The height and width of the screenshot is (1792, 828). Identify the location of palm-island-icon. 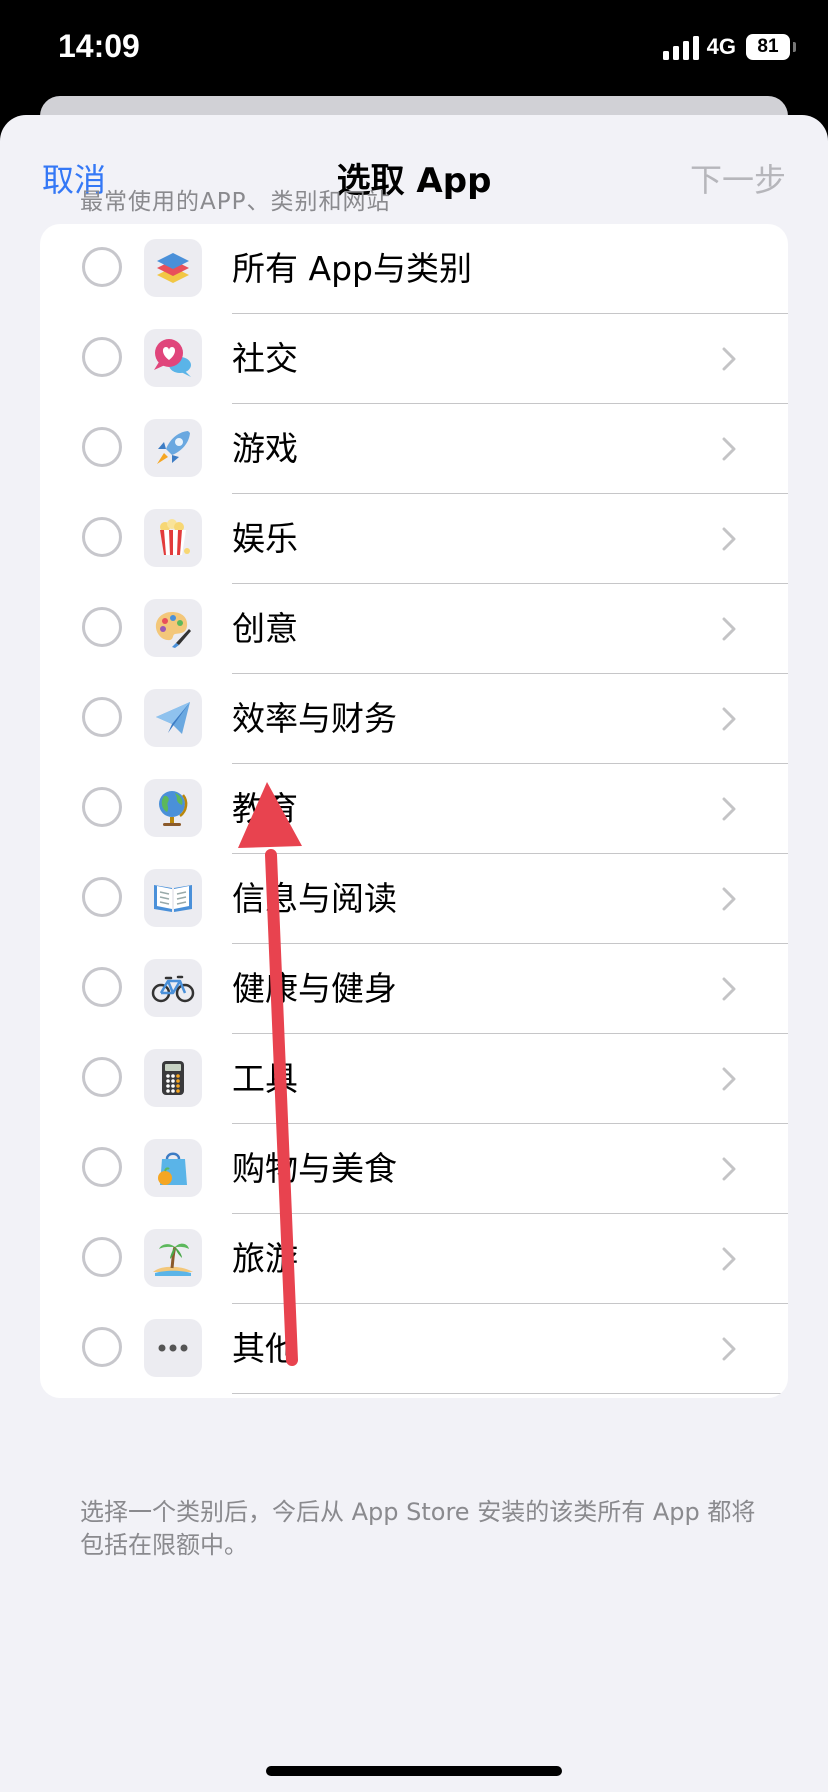
(173, 1258).